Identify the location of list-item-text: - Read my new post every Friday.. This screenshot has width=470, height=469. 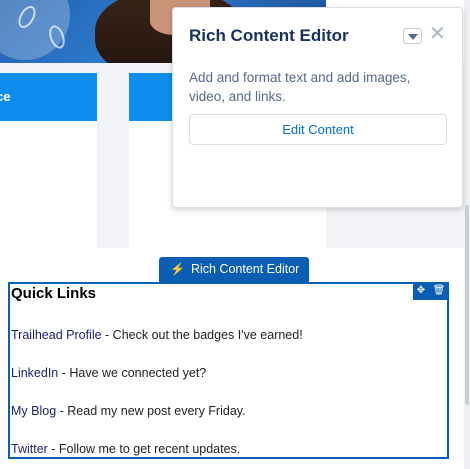
(151, 411).